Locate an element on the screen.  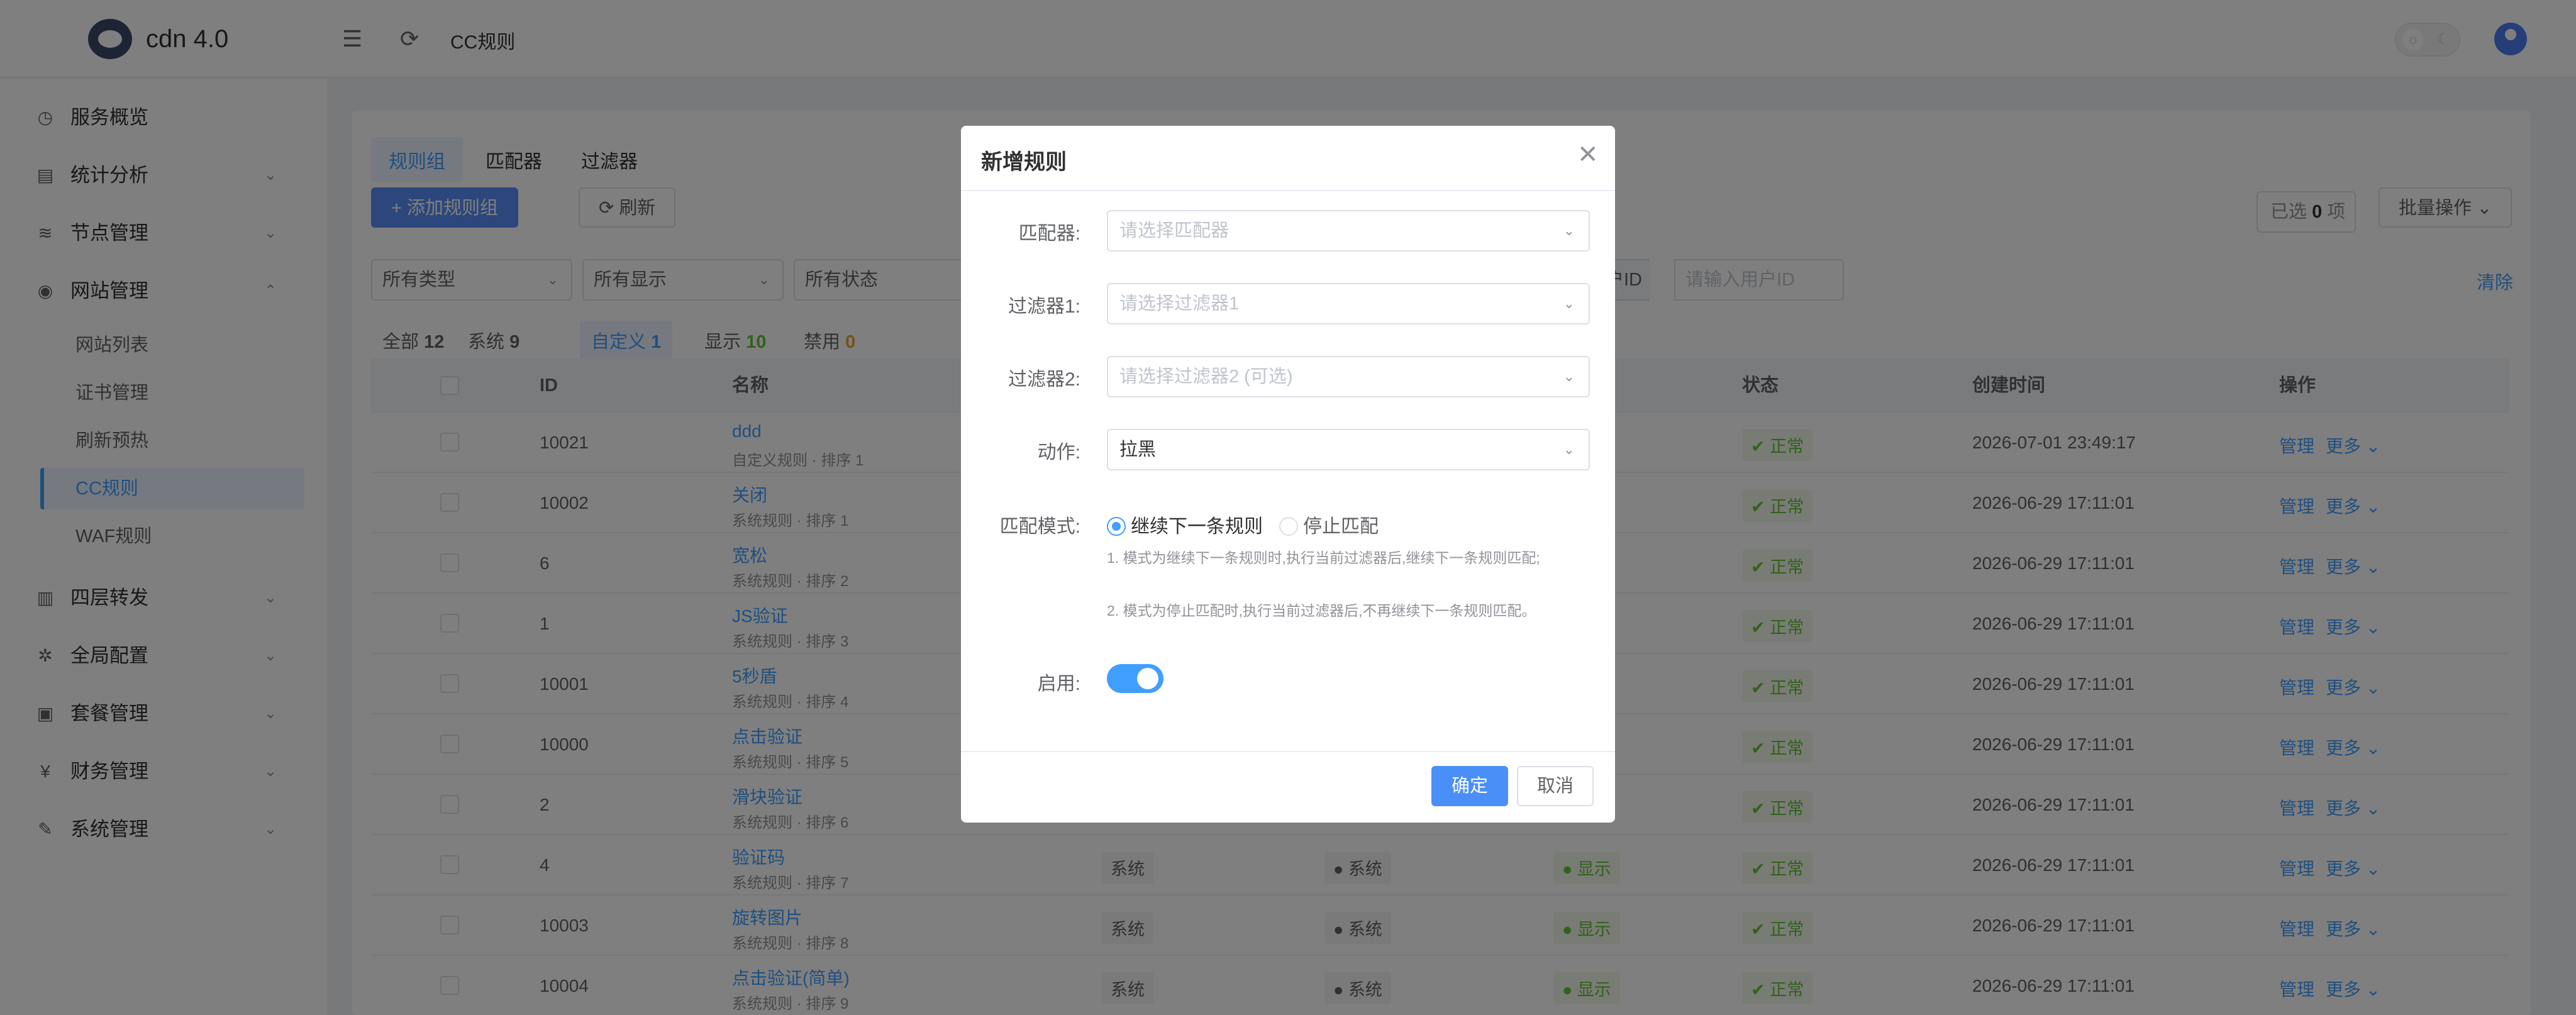
enable-label: 启用: is located at coordinates (1058, 684).